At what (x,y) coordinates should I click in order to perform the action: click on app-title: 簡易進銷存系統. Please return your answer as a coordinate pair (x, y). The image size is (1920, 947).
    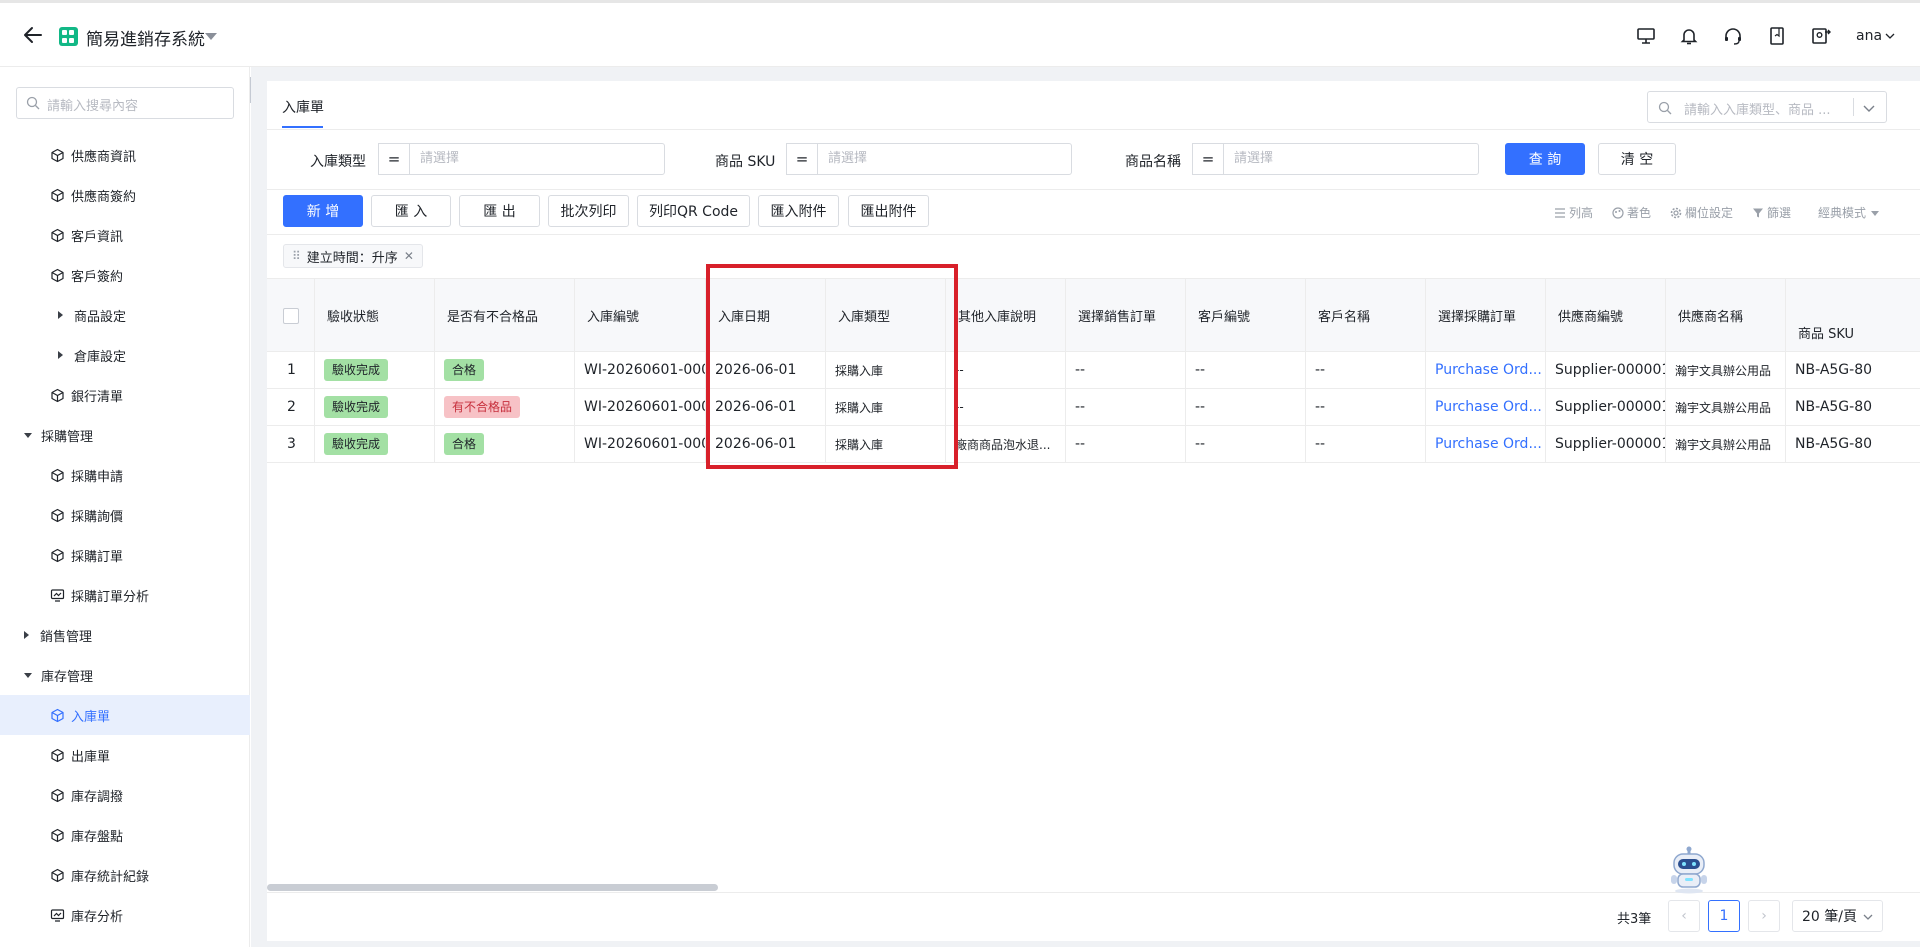
    Looking at the image, I should click on (145, 37).